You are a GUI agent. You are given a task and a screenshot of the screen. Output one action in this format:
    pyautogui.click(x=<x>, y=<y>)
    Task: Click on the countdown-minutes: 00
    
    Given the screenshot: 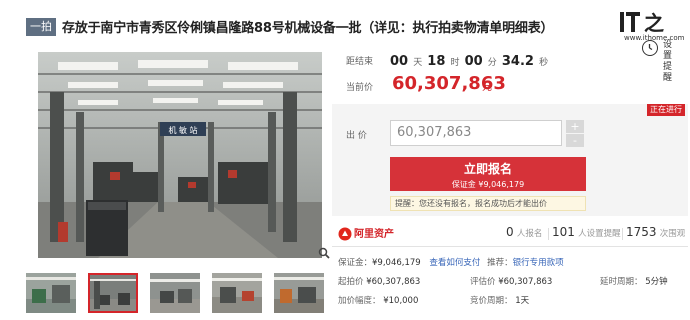 What is the action you would take?
    pyautogui.click(x=473, y=61)
    